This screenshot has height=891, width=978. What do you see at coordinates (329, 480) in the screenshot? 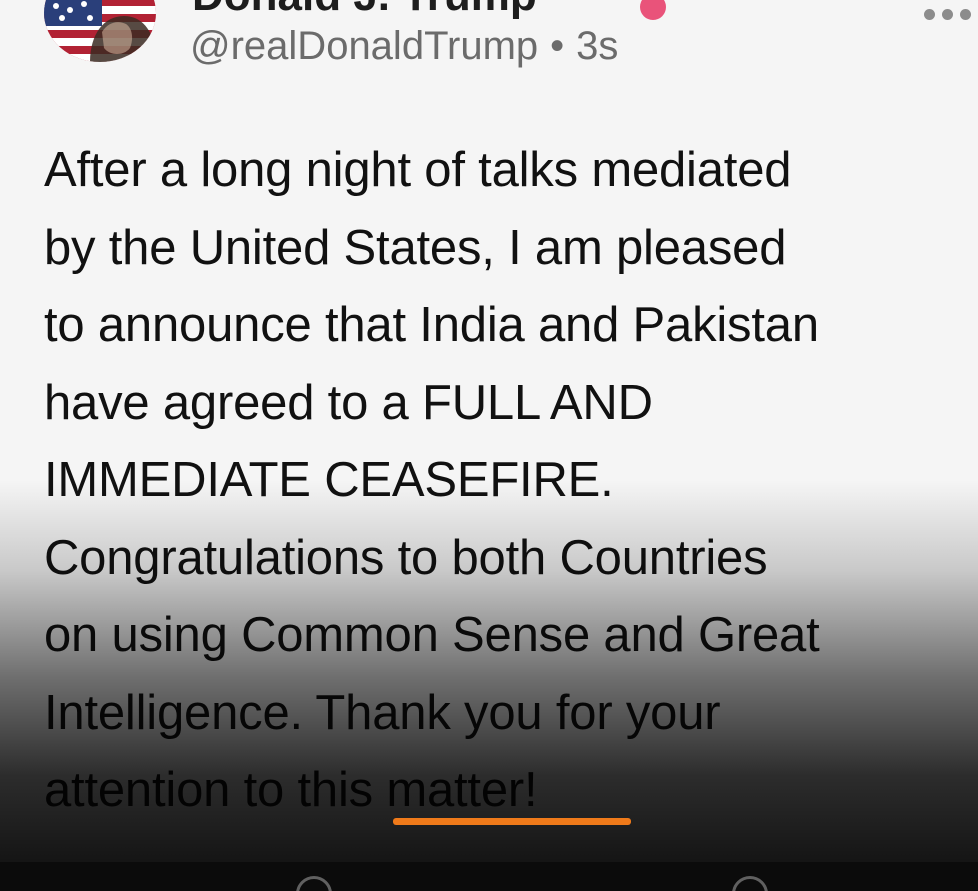
I see `post-line: IMMEDIATE CEASEFIRE.` at bounding box center [329, 480].